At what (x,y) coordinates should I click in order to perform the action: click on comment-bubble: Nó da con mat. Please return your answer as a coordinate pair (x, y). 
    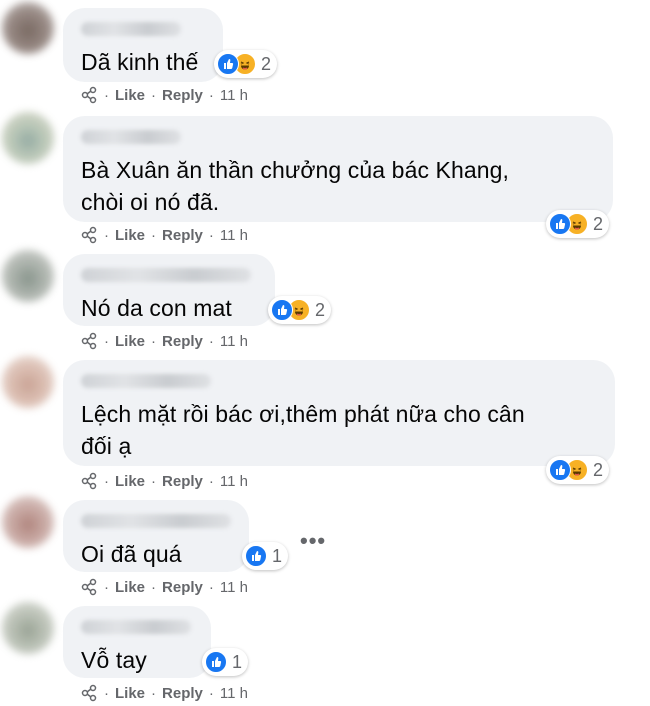
    Looking at the image, I should click on (169, 290).